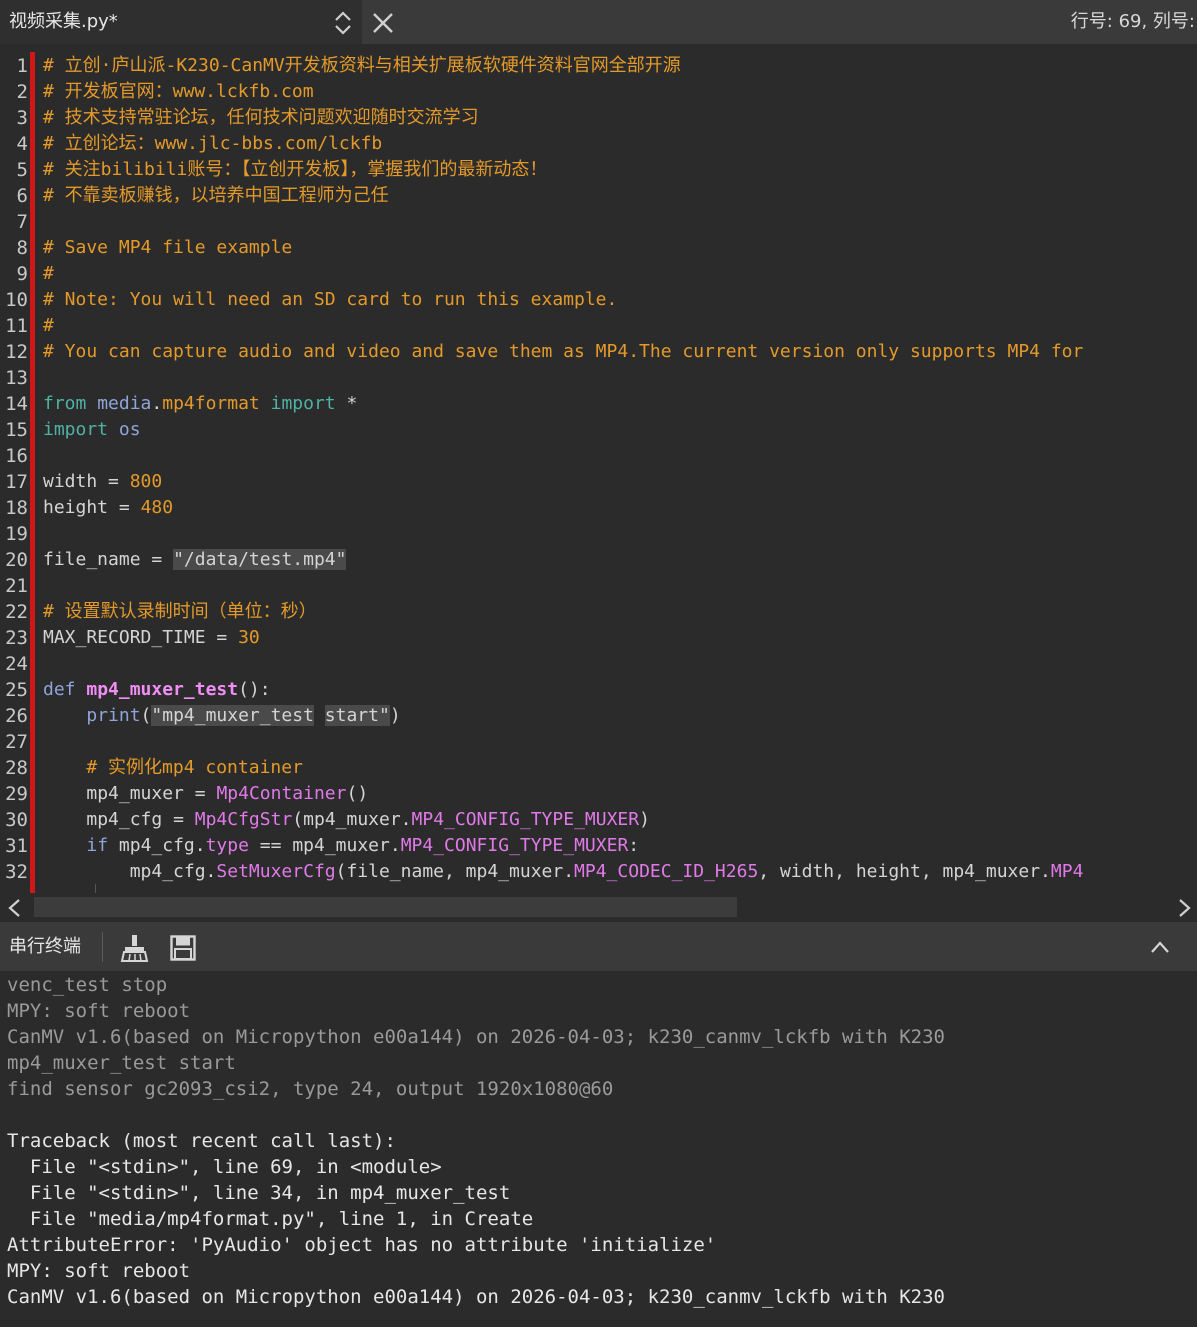 This screenshot has width=1197, height=1327. Describe the element at coordinates (15, 908) in the screenshot. I see `scroll-left-icon` at that location.